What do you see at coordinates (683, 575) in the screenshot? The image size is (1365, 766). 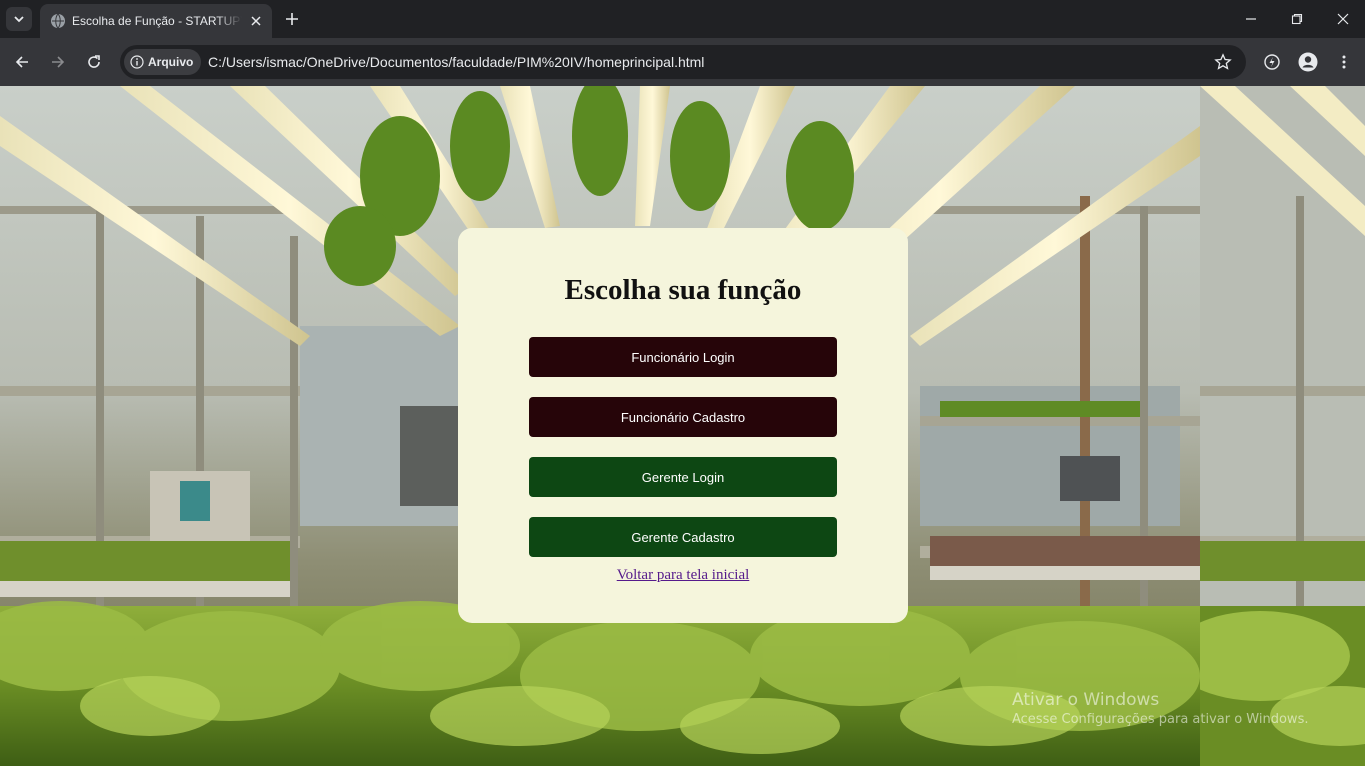 I see `back-to-home-link: Voltar para tela inicial` at bounding box center [683, 575].